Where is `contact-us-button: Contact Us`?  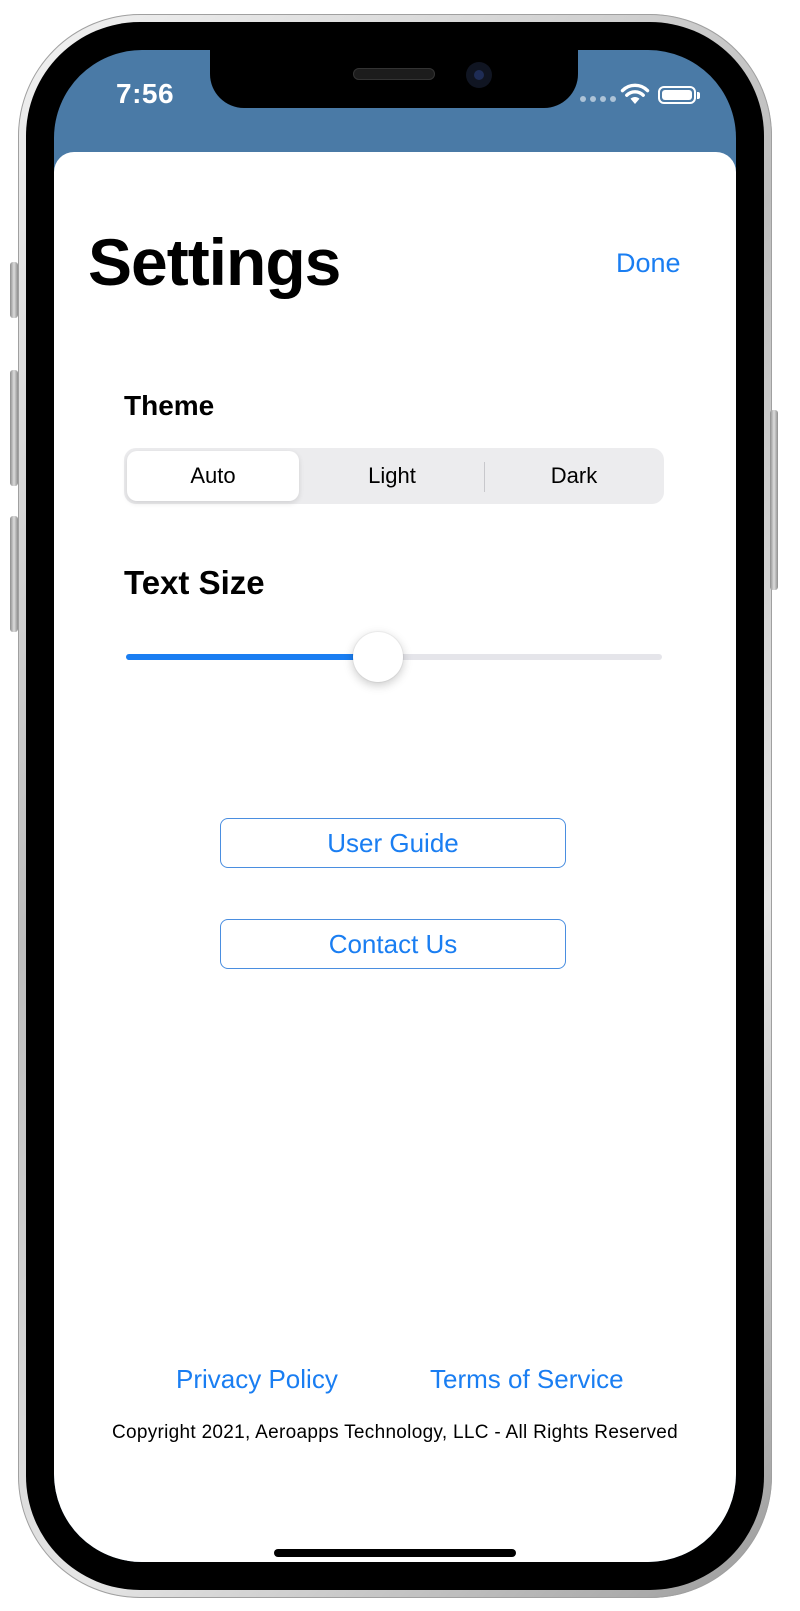
contact-us-button: Contact Us is located at coordinates (393, 944).